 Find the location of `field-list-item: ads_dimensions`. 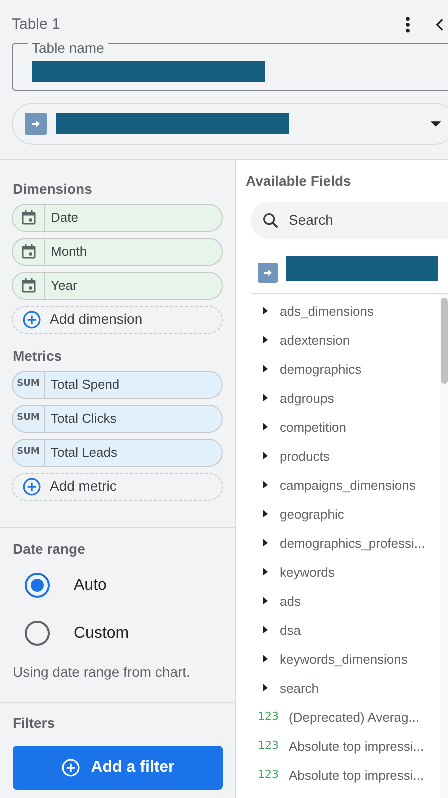

field-list-item: ads_dimensions is located at coordinates (338, 311).